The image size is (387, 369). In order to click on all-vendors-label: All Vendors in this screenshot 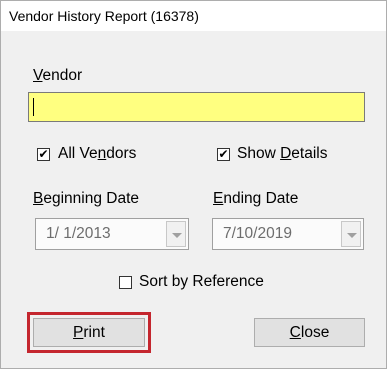, I will do `click(97, 154)`.